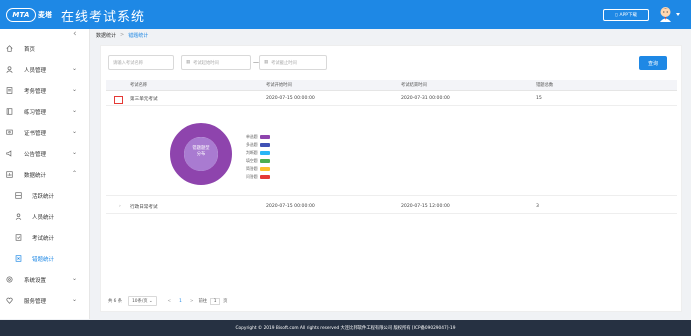  Describe the element at coordinates (106, 35) in the screenshot. I see `breadcrumb-parent: 数据统计` at that location.